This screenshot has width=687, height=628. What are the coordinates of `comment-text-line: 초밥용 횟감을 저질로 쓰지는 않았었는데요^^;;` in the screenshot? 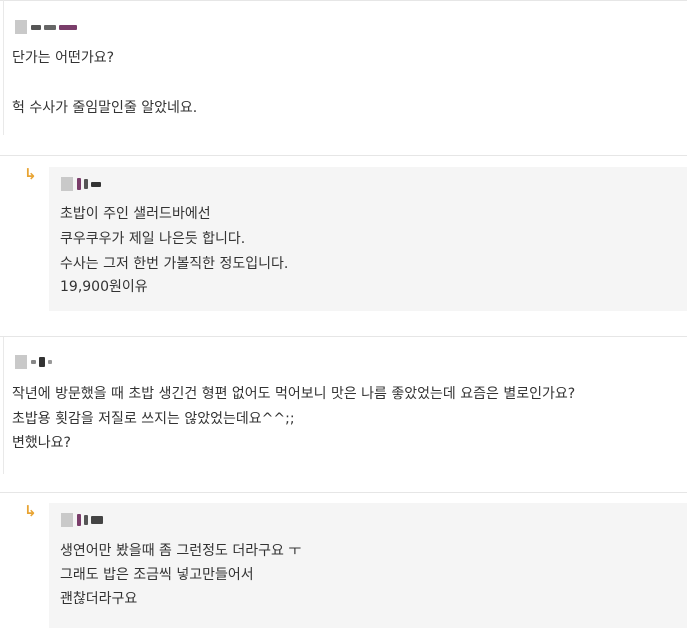 It's located at (153, 419).